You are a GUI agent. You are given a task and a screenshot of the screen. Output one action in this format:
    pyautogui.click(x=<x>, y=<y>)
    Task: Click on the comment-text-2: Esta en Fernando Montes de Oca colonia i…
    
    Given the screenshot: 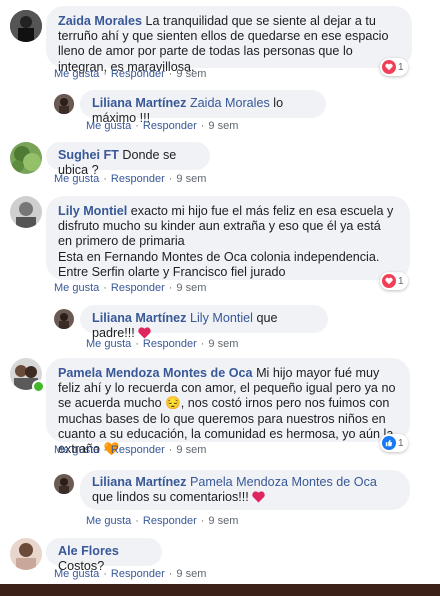 What is the action you would take?
    pyautogui.click(x=219, y=264)
    